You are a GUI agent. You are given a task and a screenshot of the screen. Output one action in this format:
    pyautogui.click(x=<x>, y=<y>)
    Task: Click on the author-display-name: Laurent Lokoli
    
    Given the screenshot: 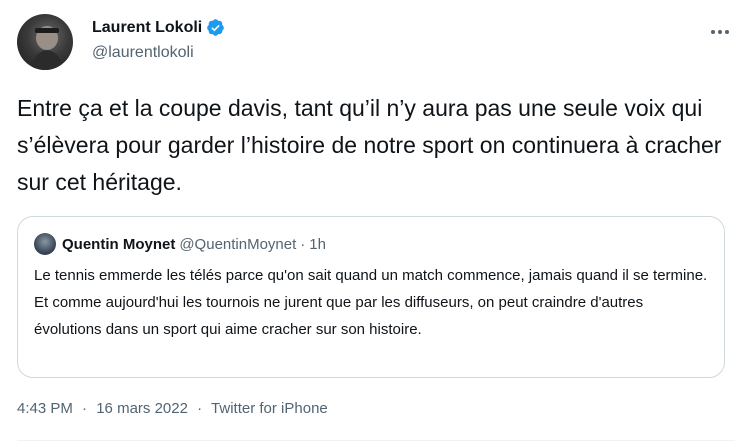 What is the action you would take?
    pyautogui.click(x=147, y=28)
    